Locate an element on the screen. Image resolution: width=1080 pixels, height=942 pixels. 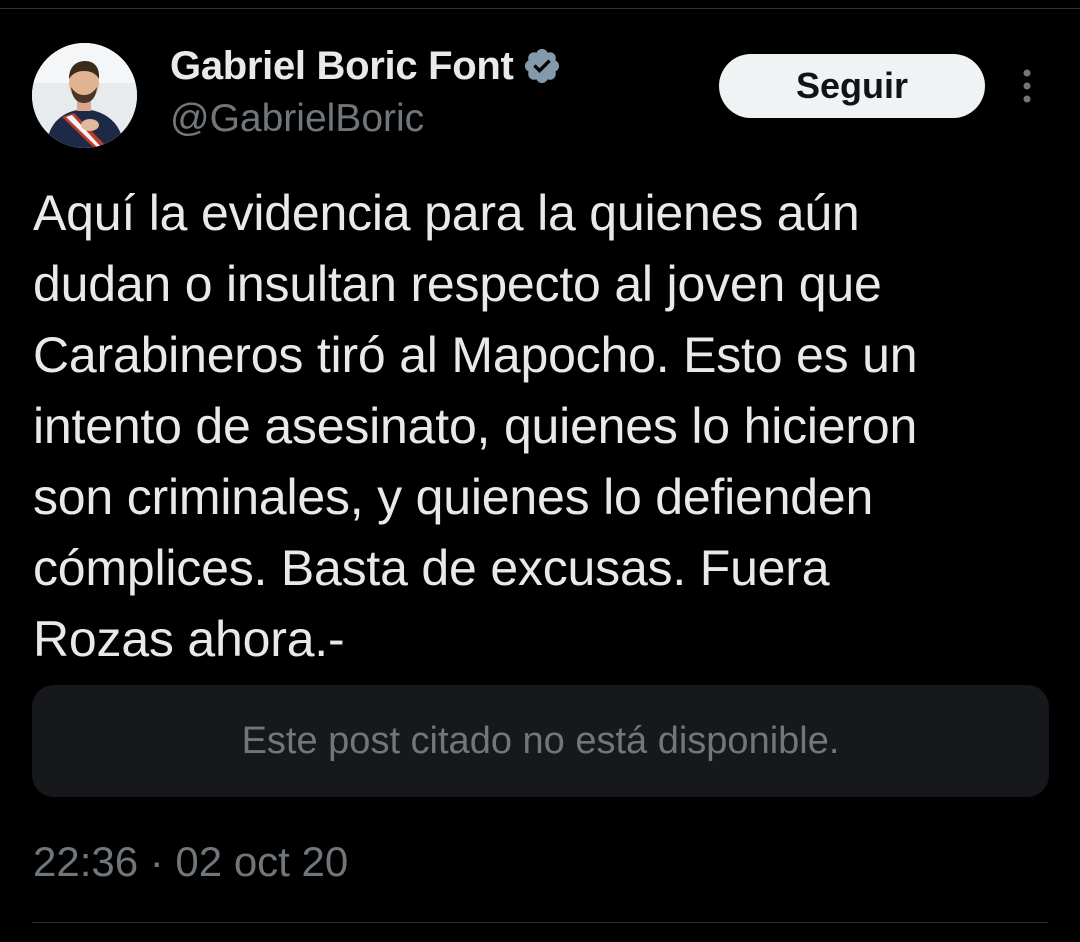
more-vertical-icon is located at coordinates (1027, 86).